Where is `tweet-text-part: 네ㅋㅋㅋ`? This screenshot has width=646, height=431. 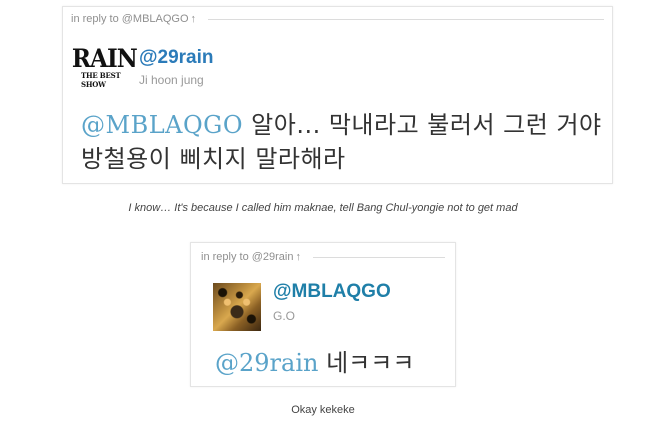
tweet-text-part: 네ㅋㅋㅋ is located at coordinates (366, 363).